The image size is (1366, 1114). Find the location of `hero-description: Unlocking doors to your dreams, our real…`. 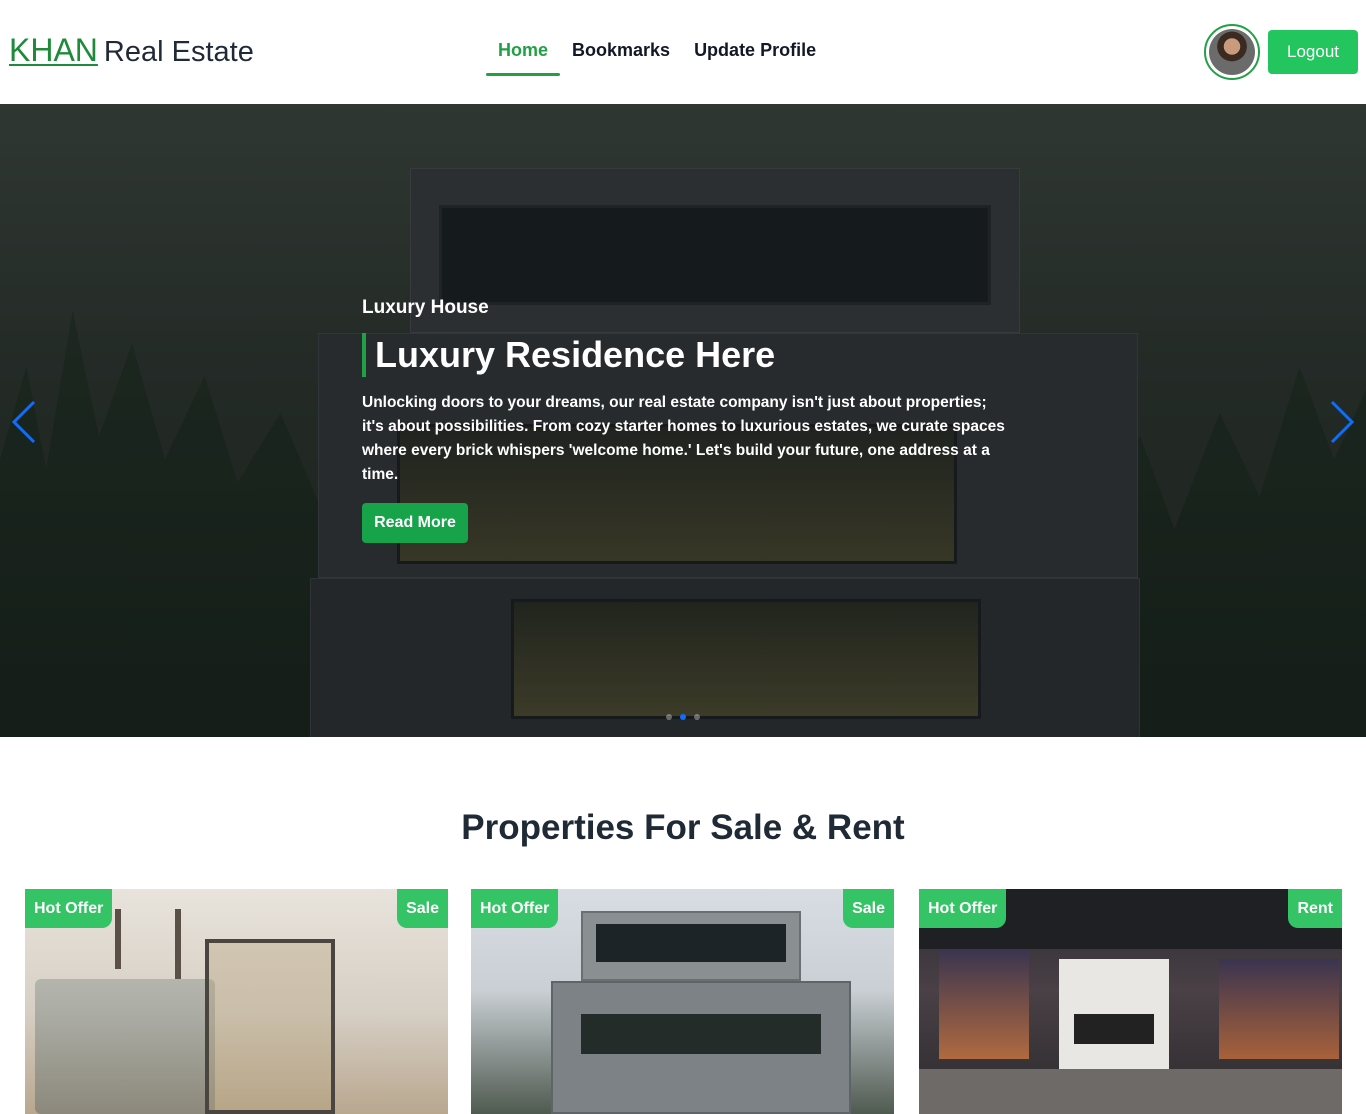

hero-description: Unlocking doors to your dreams, our real… is located at coordinates (683, 438).